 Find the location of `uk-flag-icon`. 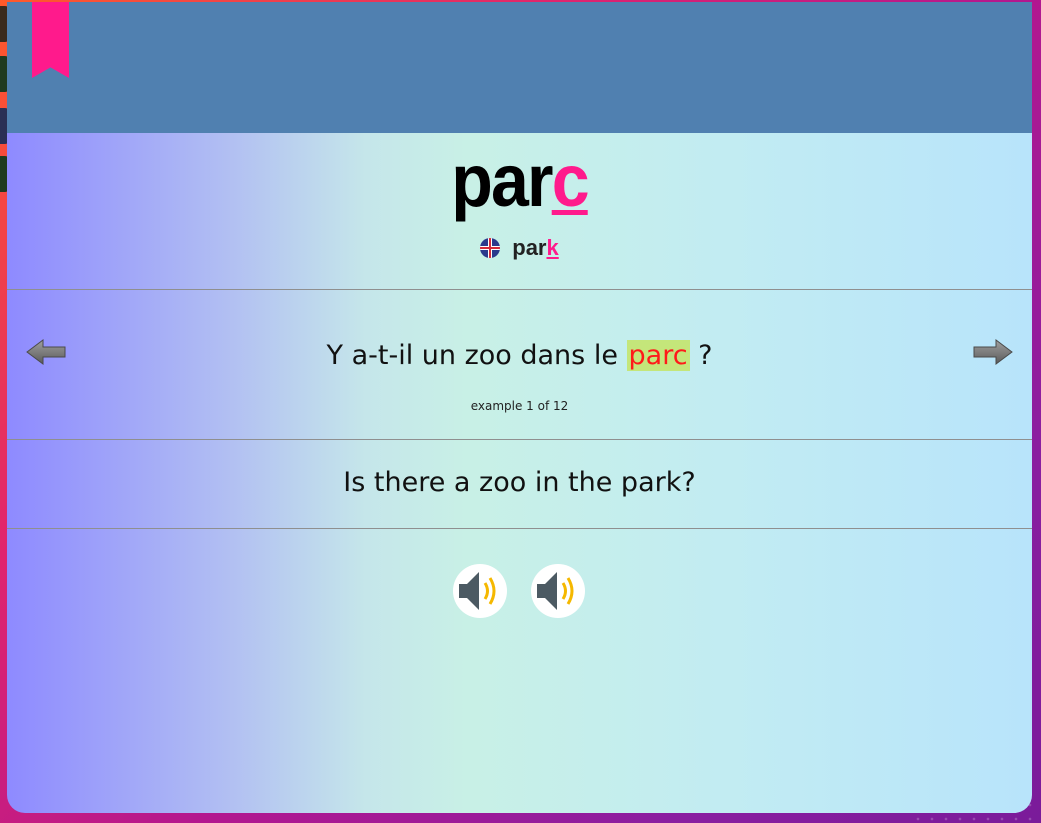

uk-flag-icon is located at coordinates (490, 248).